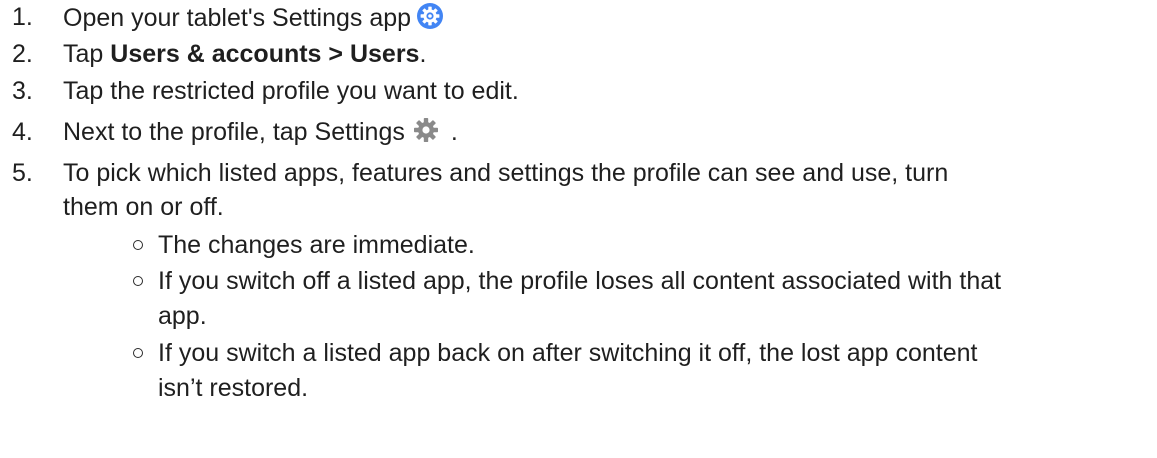 This screenshot has width=1157, height=458. What do you see at coordinates (22, 132) in the screenshot?
I see `step-4-number: 4.` at bounding box center [22, 132].